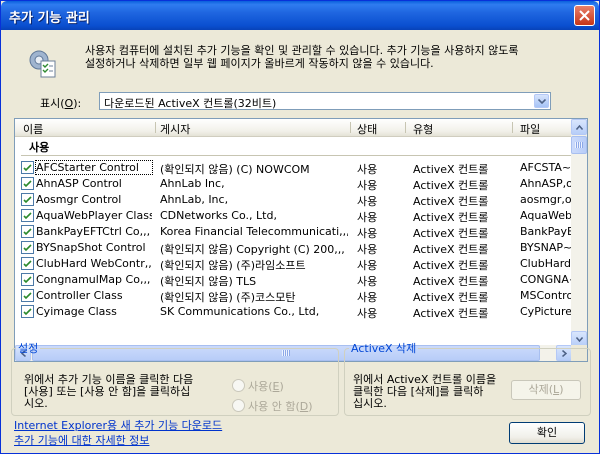 The image size is (600, 454). What do you see at coordinates (49, 18) in the screenshot?
I see `window-title: 추가 기능 관리` at bounding box center [49, 18].